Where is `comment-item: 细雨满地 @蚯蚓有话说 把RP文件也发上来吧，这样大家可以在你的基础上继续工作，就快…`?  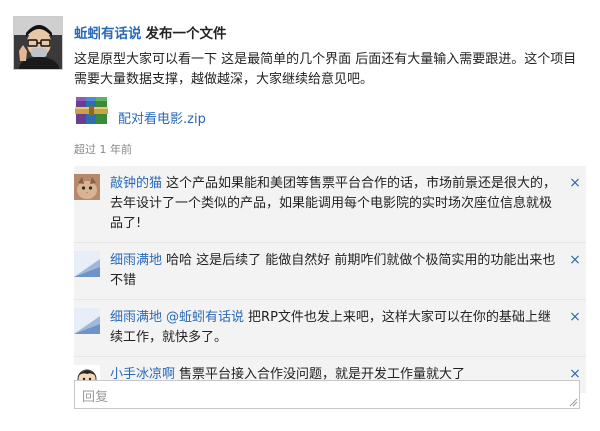
comment-item: 细雨满地 @蚯蚓有话说 把RP文件也发上来吧，这样大家可以在你的基础上继续工作，就快… is located at coordinates (330, 327).